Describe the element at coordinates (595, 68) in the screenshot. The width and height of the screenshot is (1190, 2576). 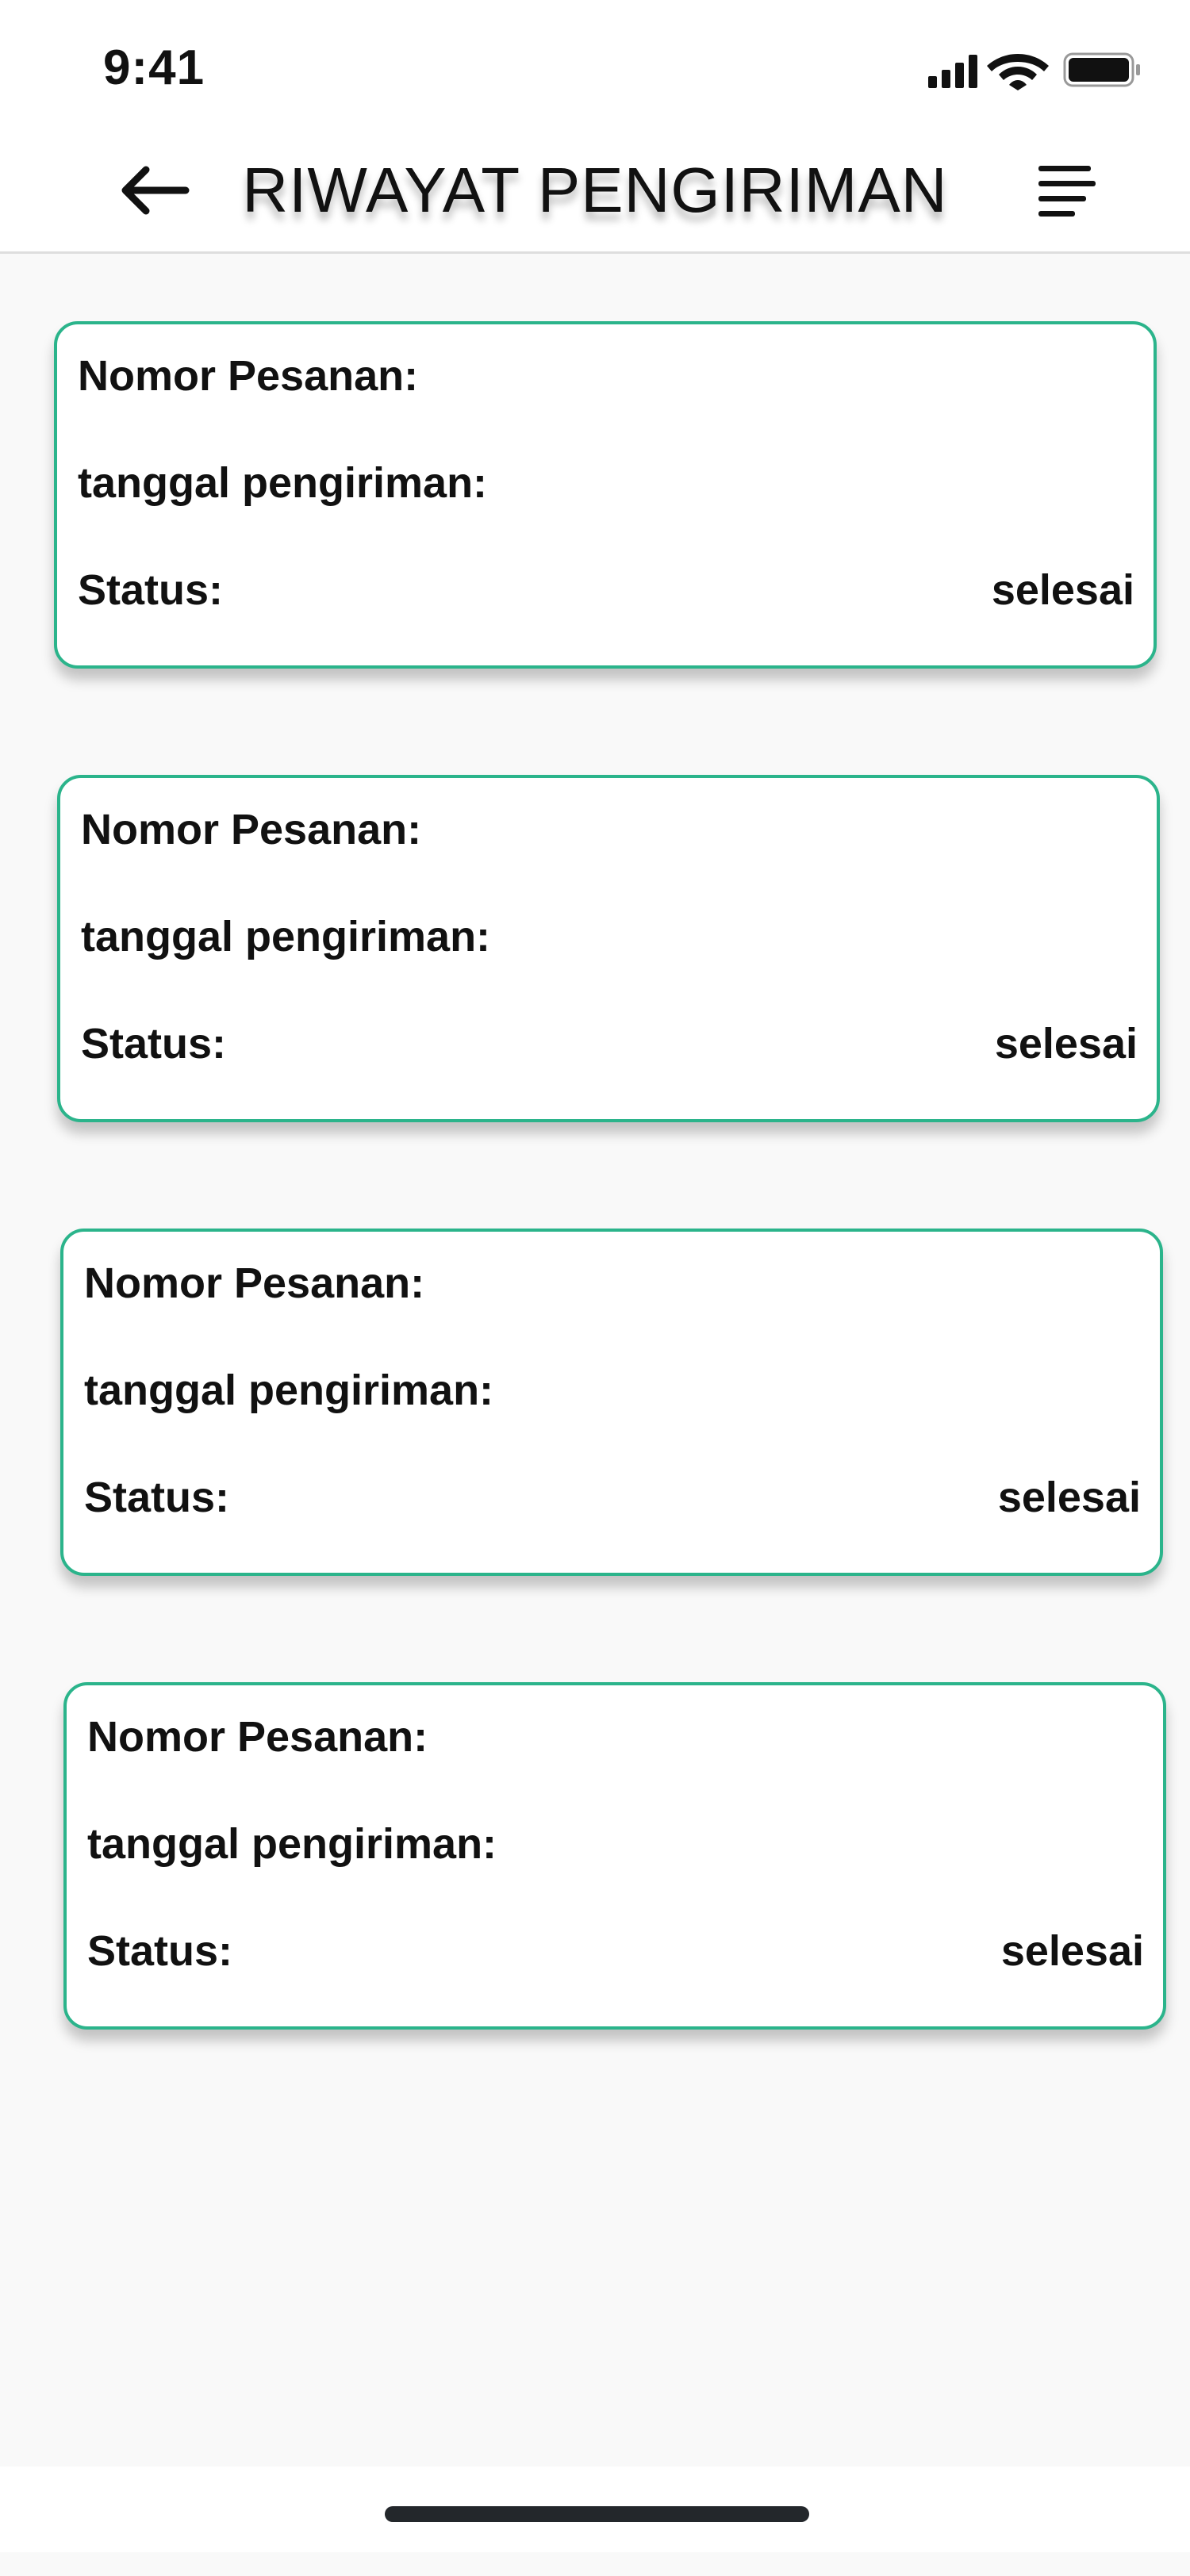
I see `status-bar: 9:41` at that location.